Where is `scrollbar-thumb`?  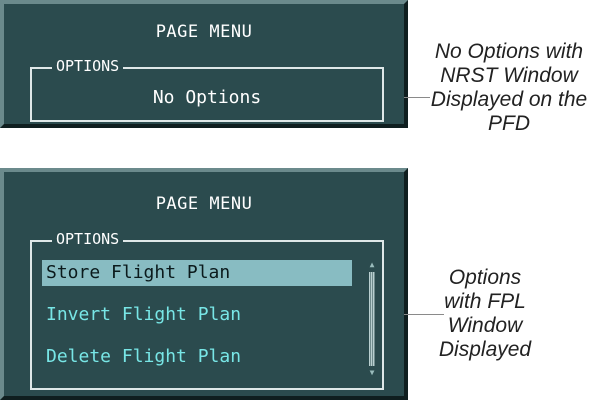 scrollbar-thumb is located at coordinates (372, 319).